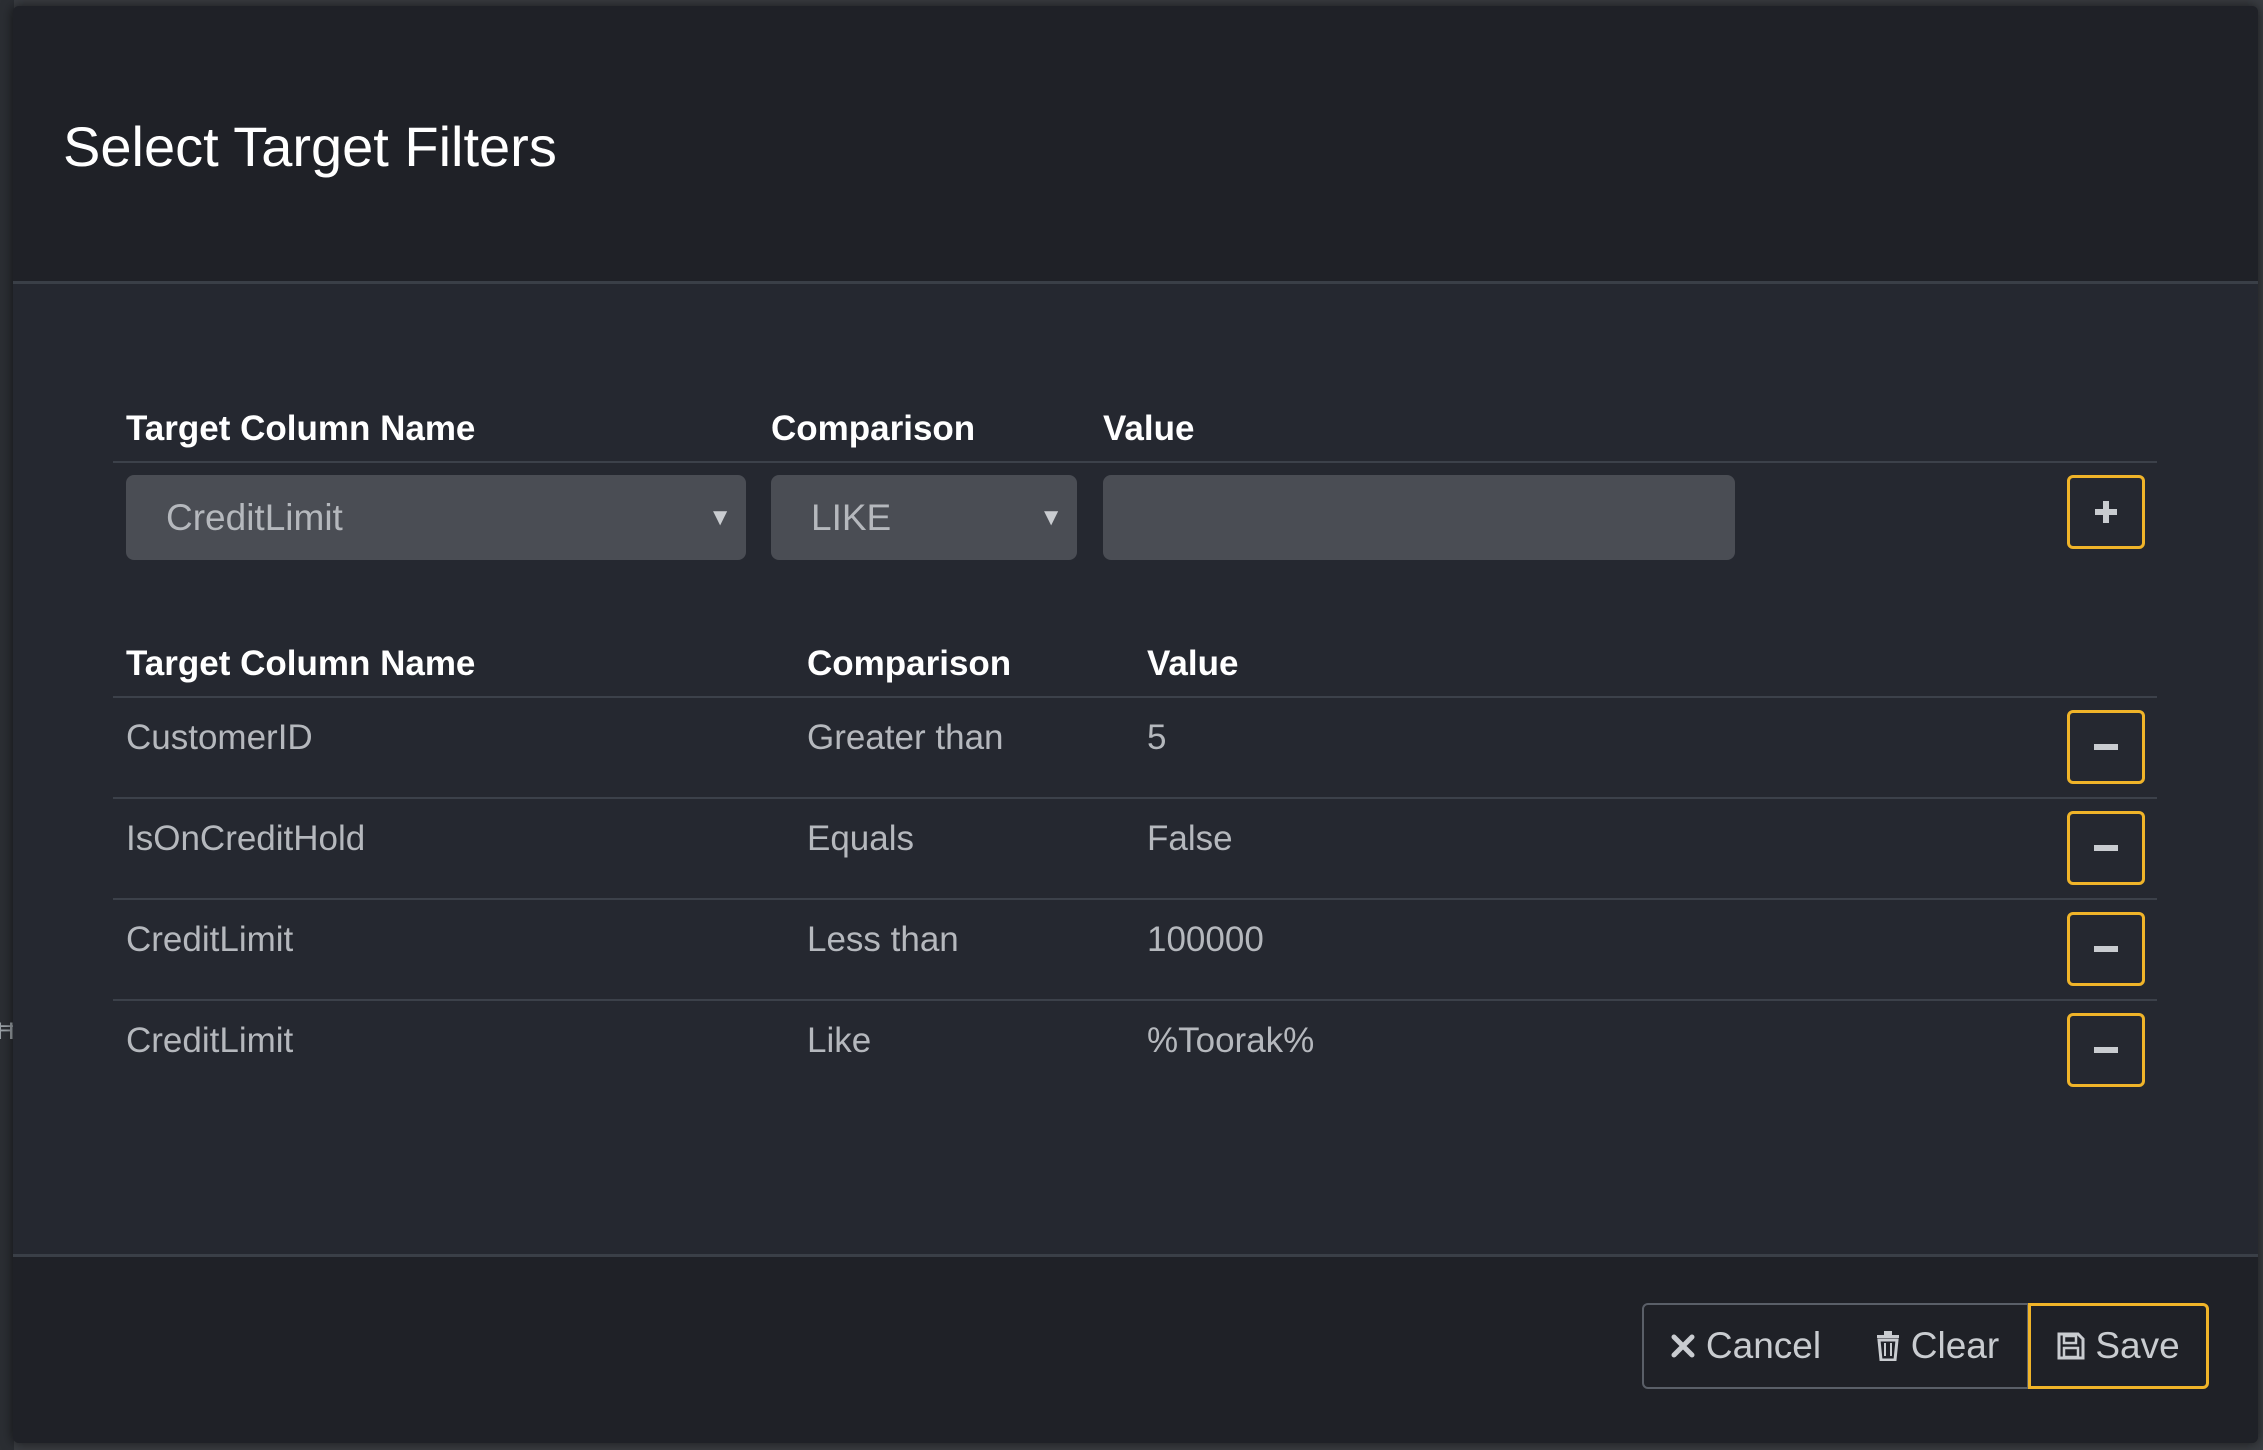  I want to click on floppy-disk-icon, so click(2071, 1346).